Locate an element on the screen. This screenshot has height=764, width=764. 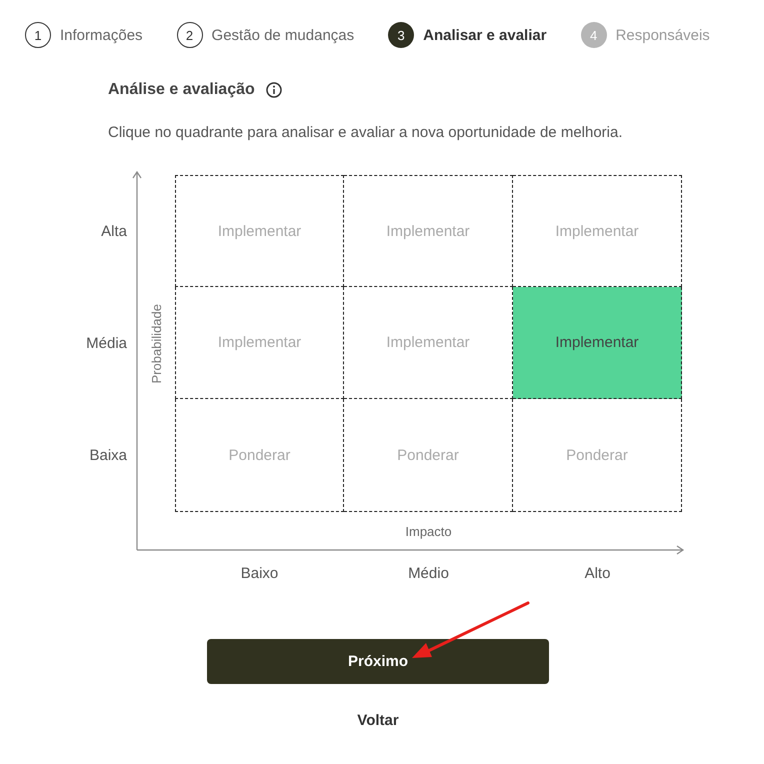
step-number: 4 is located at coordinates (593, 35).